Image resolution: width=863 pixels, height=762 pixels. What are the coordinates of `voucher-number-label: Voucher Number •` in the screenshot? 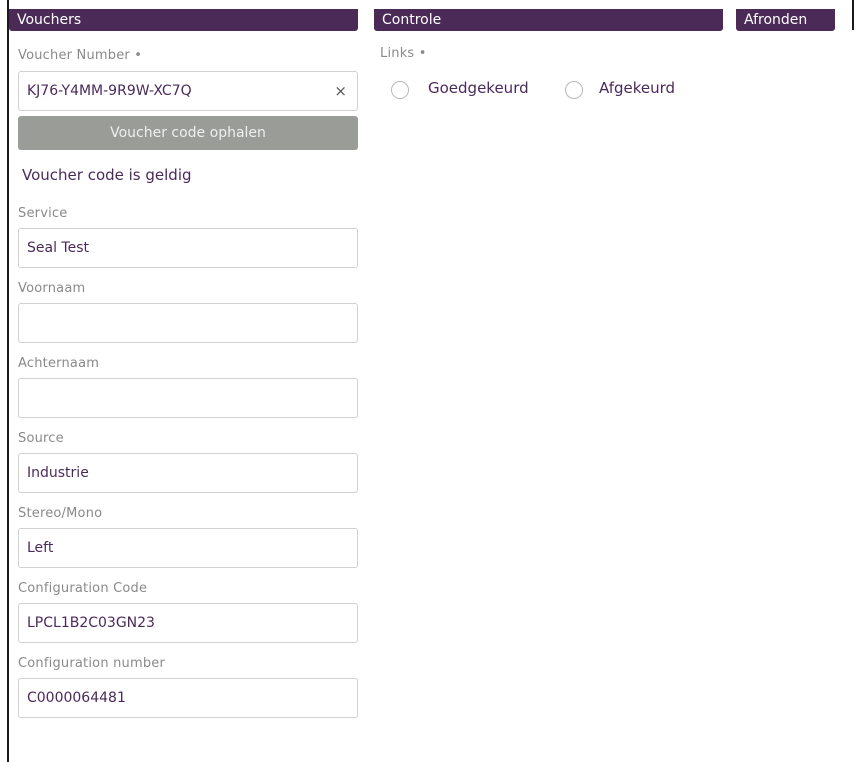 It's located at (80, 55).